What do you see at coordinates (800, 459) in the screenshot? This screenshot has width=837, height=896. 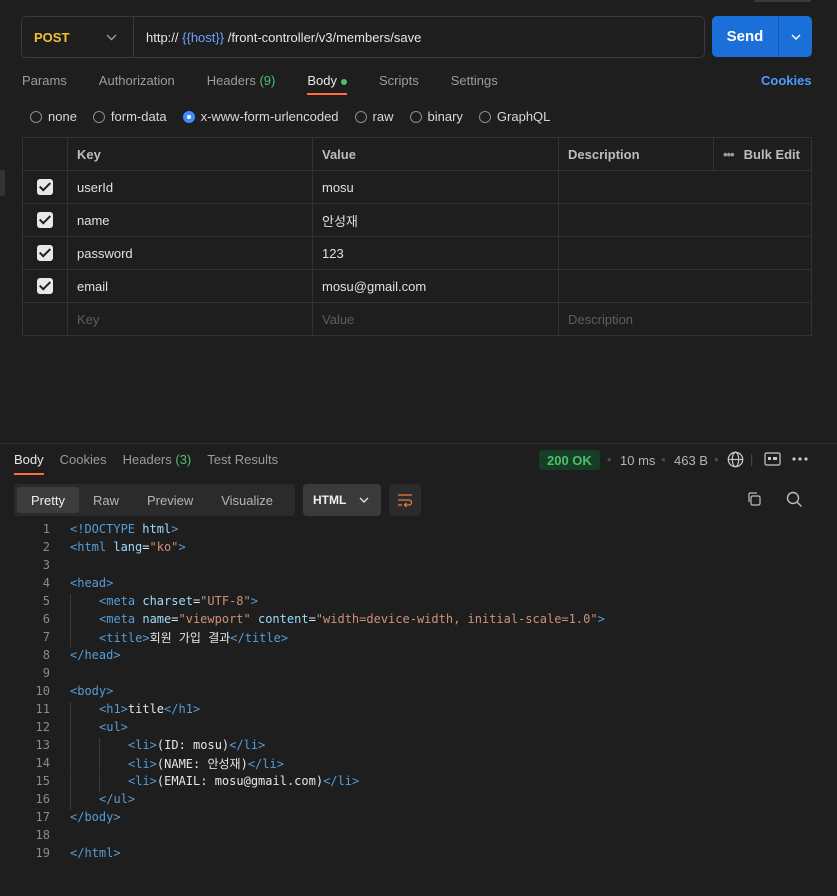 I see `more-horizontal-icon` at bounding box center [800, 459].